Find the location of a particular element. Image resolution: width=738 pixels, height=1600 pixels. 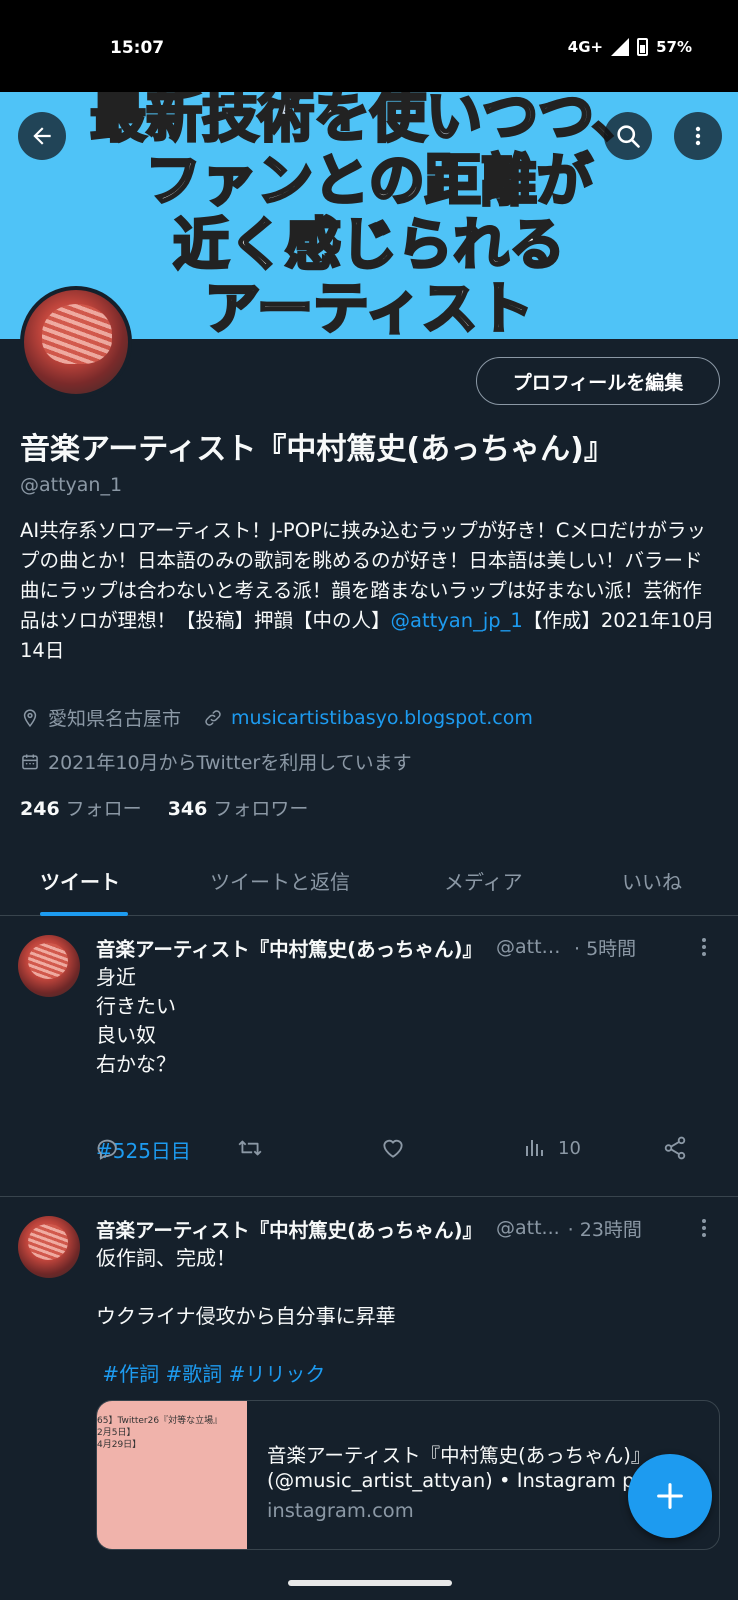

gesture-nav-handle is located at coordinates (370, 1583).